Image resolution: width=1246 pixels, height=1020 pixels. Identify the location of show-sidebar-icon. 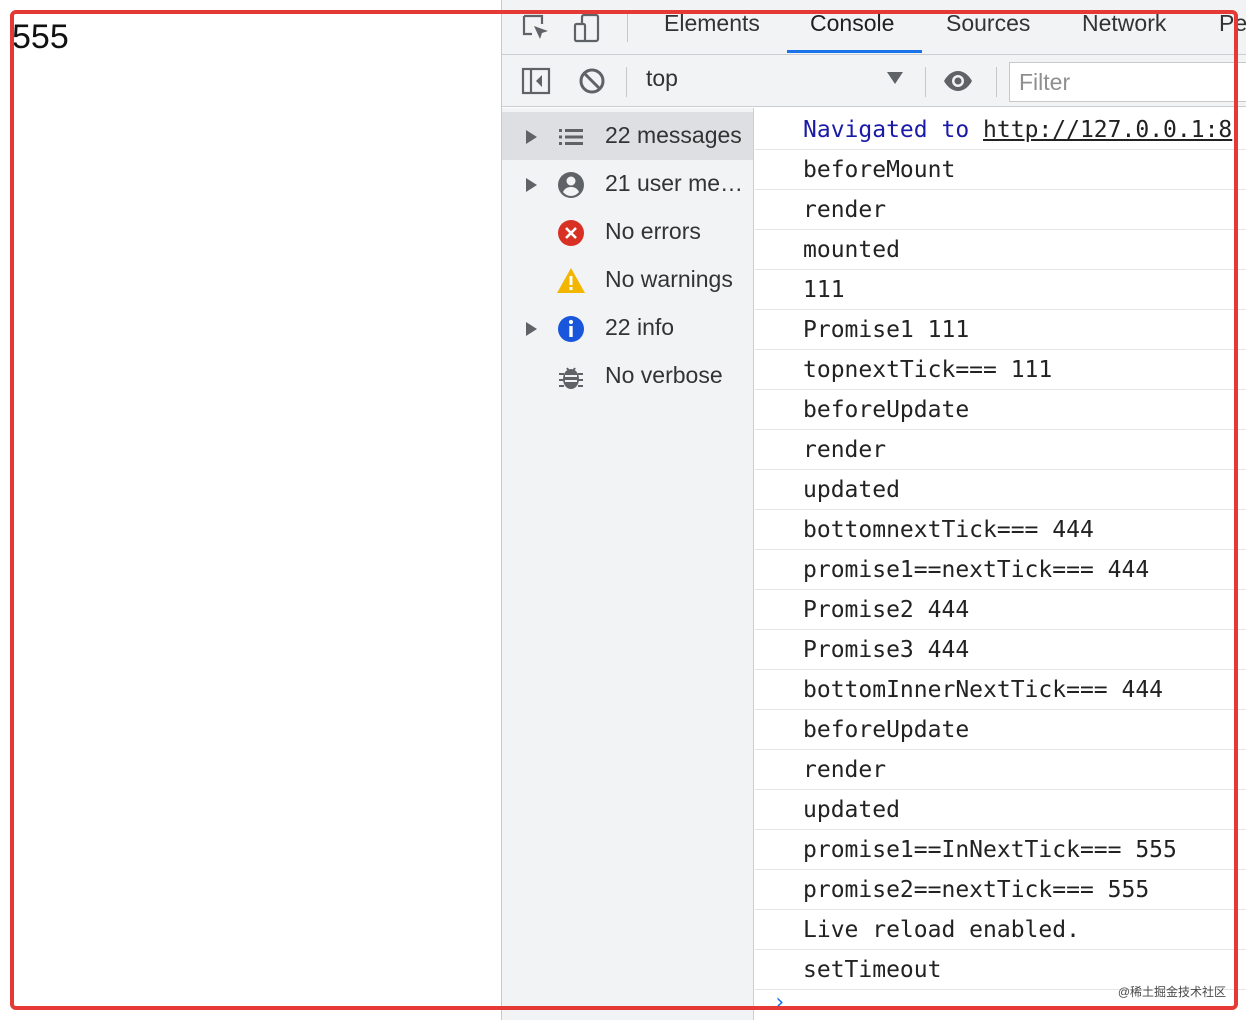
(536, 81).